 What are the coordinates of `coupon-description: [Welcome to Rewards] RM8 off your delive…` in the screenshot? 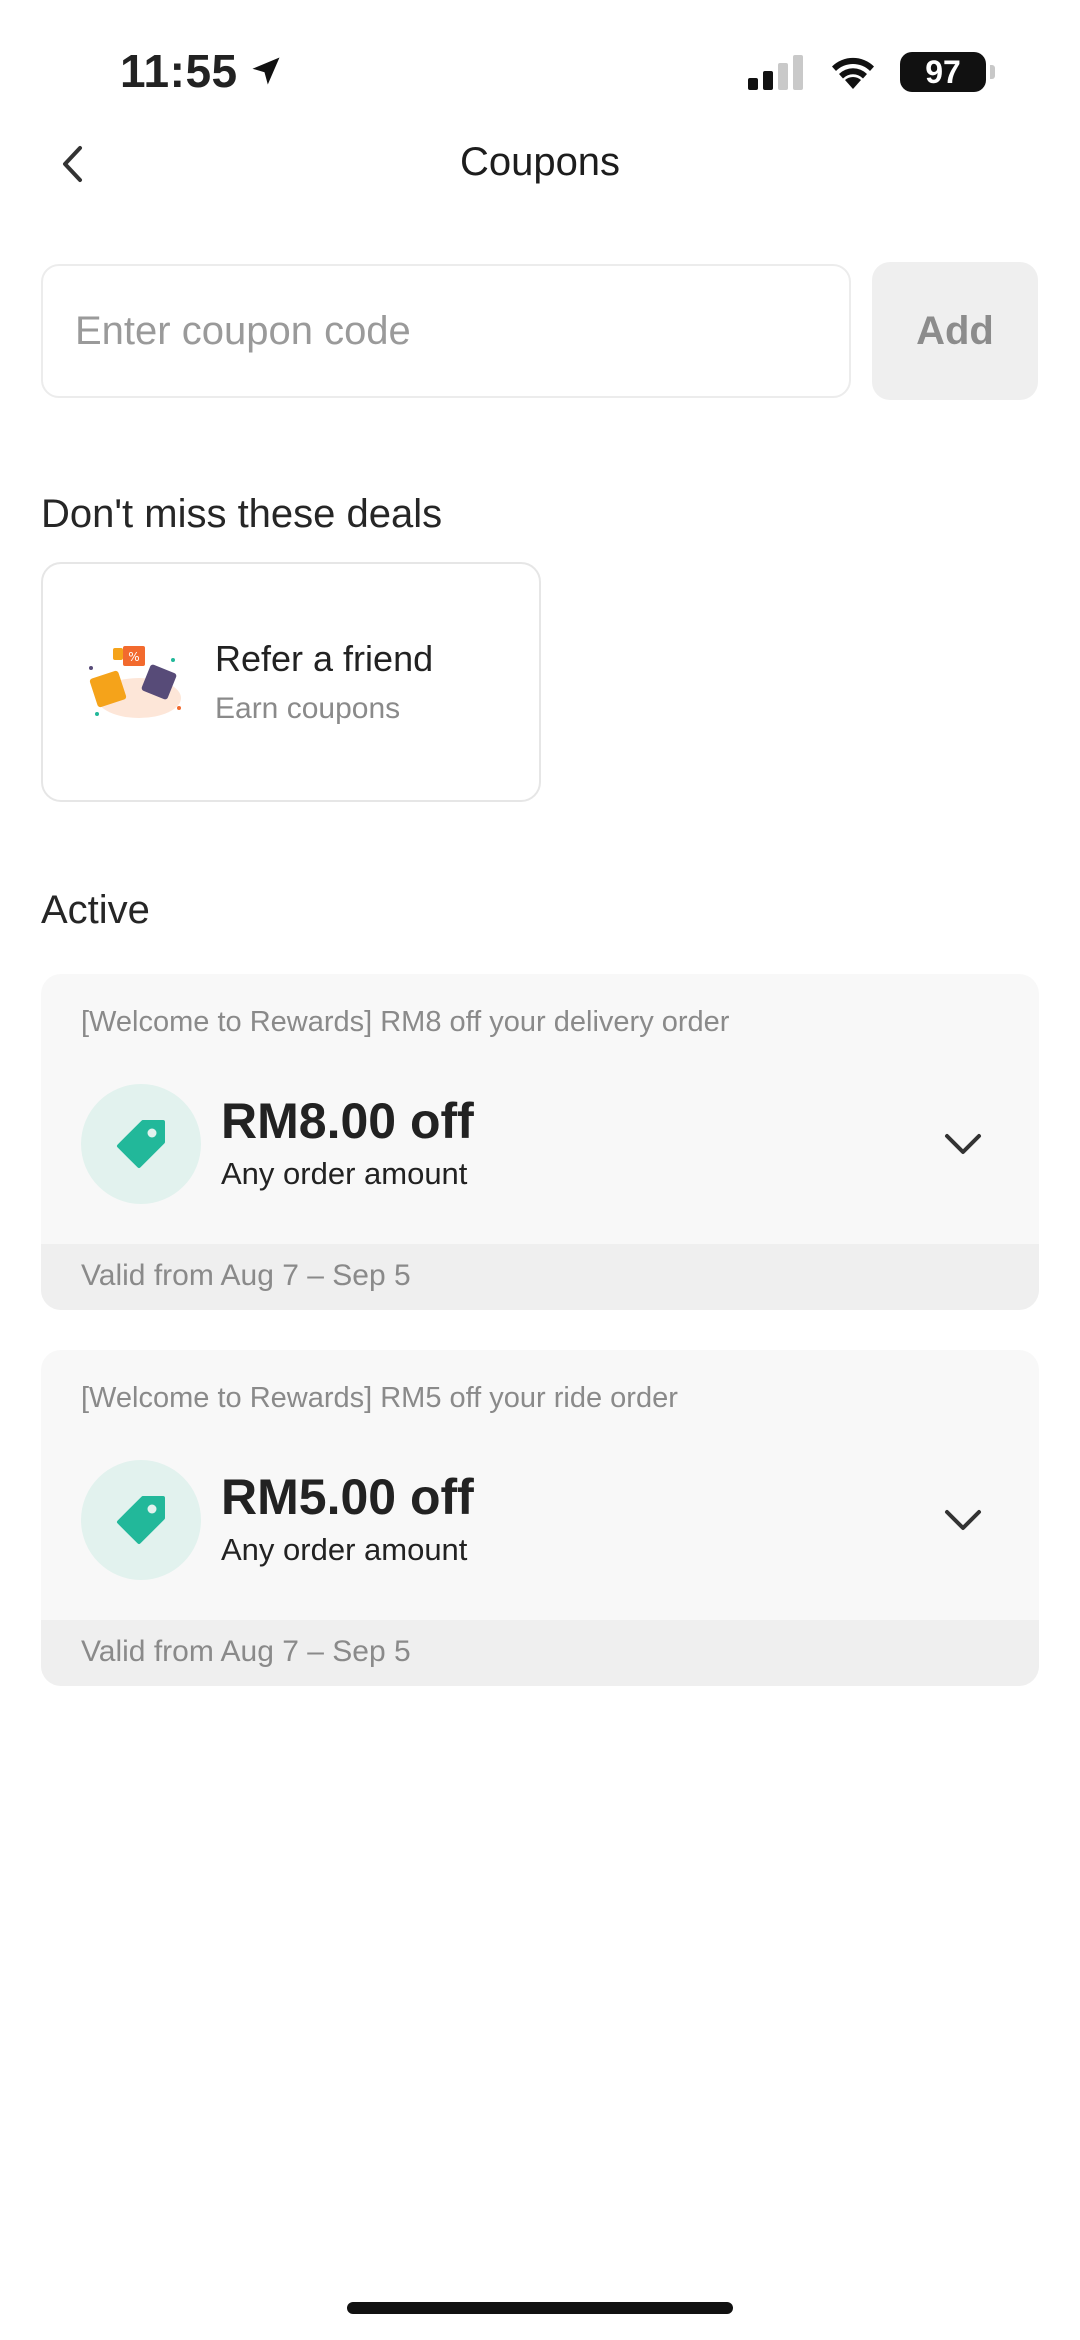 It's located at (405, 1022).